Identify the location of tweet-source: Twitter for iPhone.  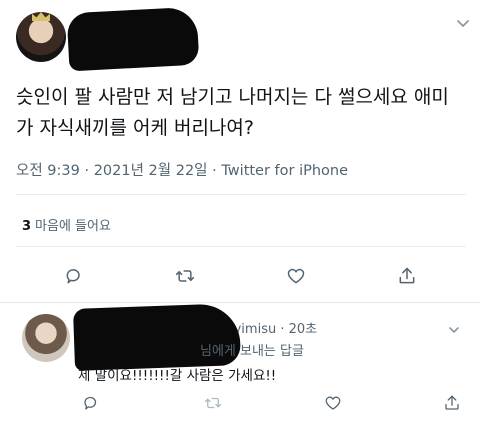
(284, 171).